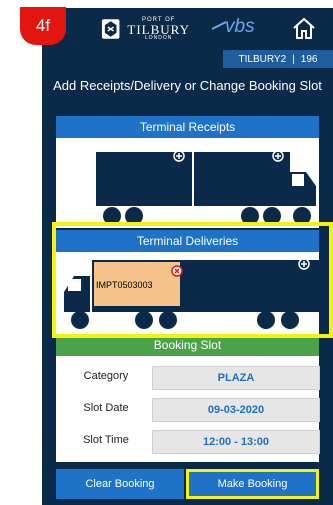 The height and width of the screenshot is (505, 333). Describe the element at coordinates (110, 29) in the screenshot. I see `crest-icon` at that location.